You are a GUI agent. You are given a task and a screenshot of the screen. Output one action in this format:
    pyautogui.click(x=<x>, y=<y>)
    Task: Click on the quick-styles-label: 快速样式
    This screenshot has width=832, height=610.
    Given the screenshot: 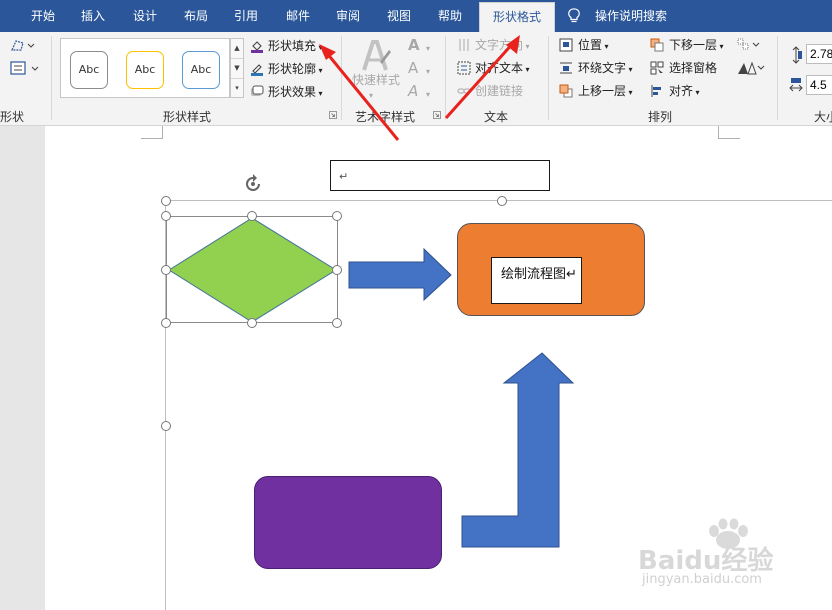 What is the action you would take?
    pyautogui.click(x=376, y=80)
    